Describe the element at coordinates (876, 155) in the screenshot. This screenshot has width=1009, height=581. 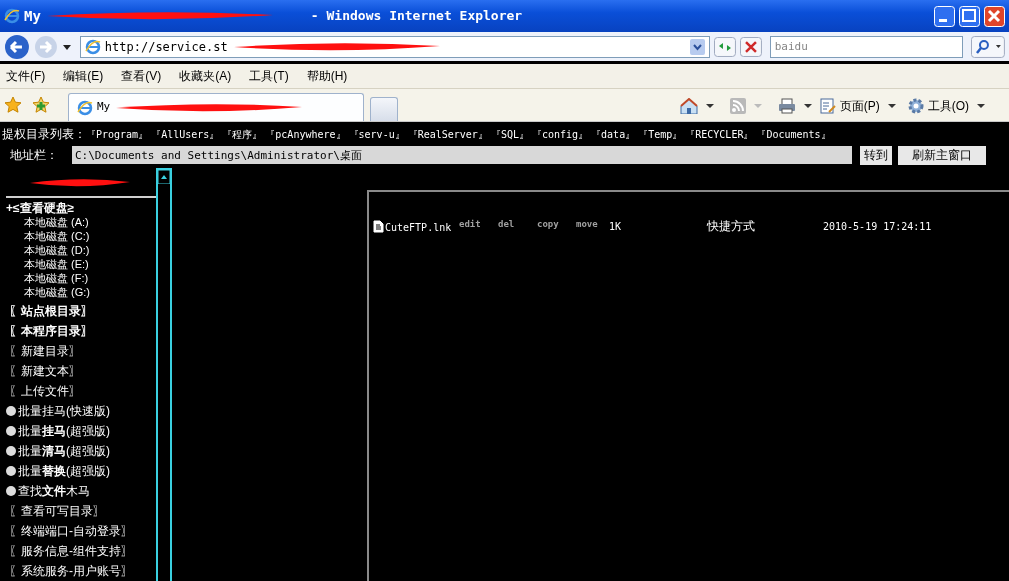
I see `go-button: 转到` at that location.